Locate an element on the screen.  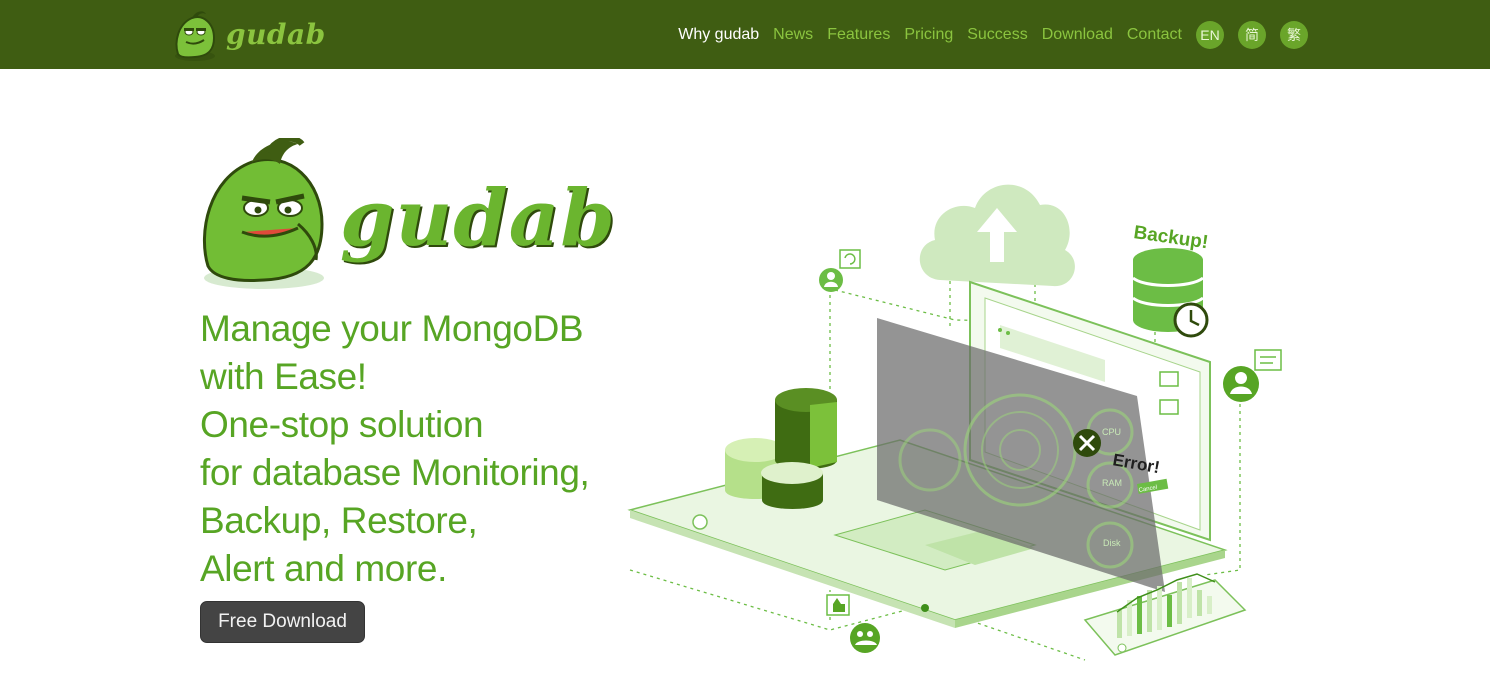
headline-line: with Ease! is located at coordinates (283, 376).